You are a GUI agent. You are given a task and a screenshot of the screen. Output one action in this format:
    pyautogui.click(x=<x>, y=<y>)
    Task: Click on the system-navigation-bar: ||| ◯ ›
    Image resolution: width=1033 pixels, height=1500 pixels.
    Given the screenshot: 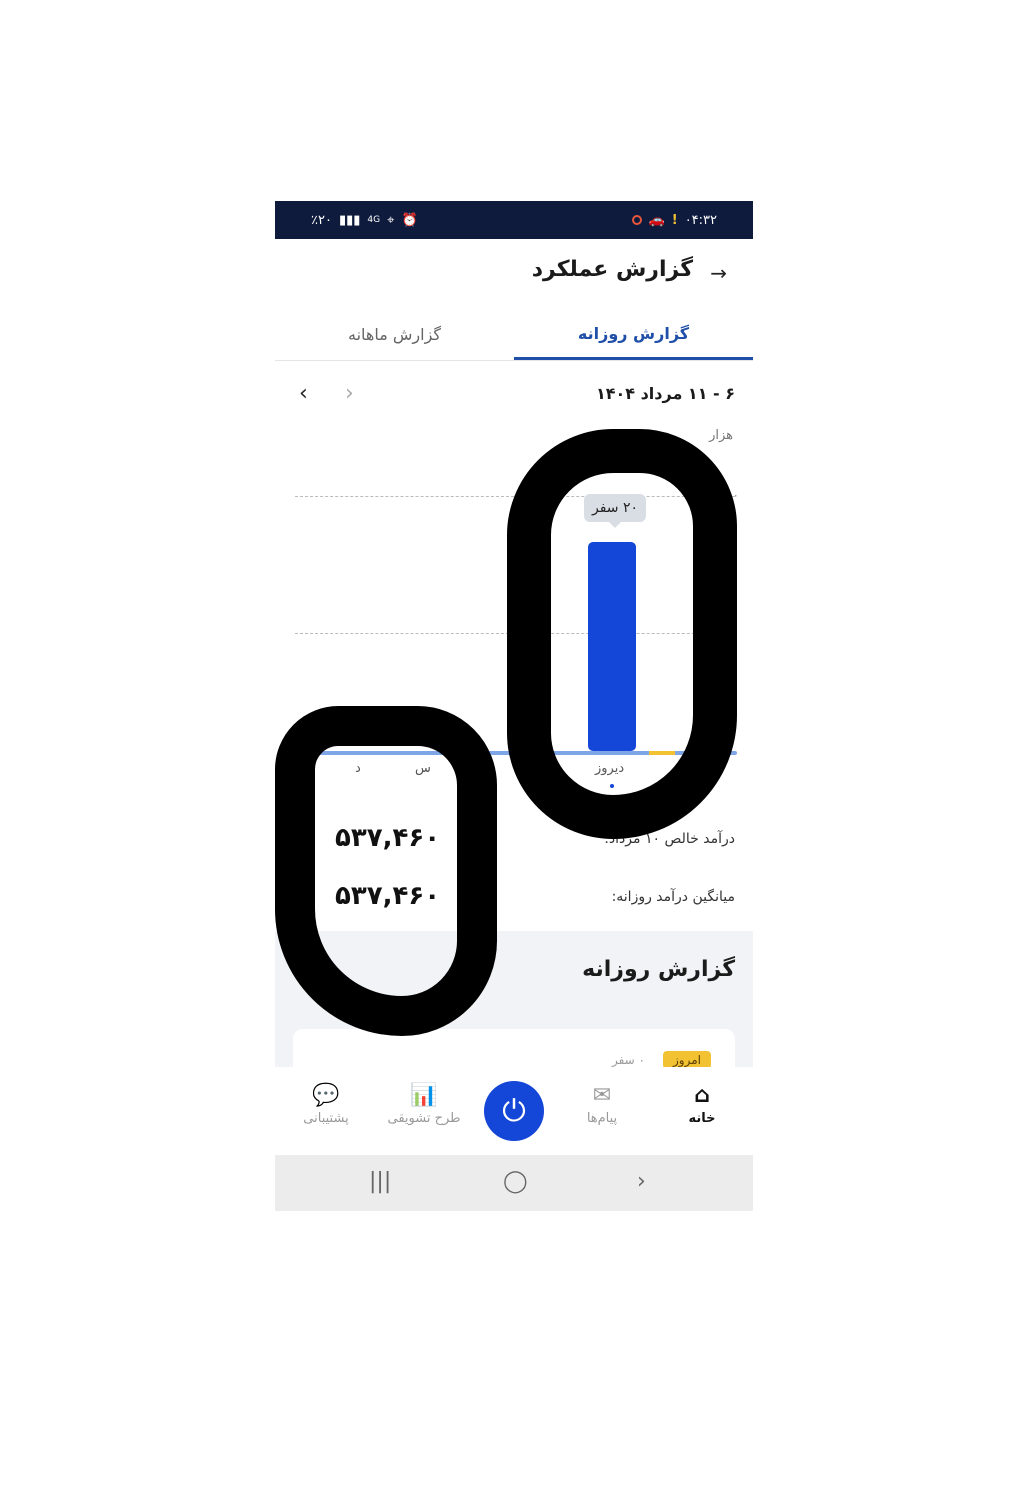 What is the action you would take?
    pyautogui.click(x=514, y=1183)
    